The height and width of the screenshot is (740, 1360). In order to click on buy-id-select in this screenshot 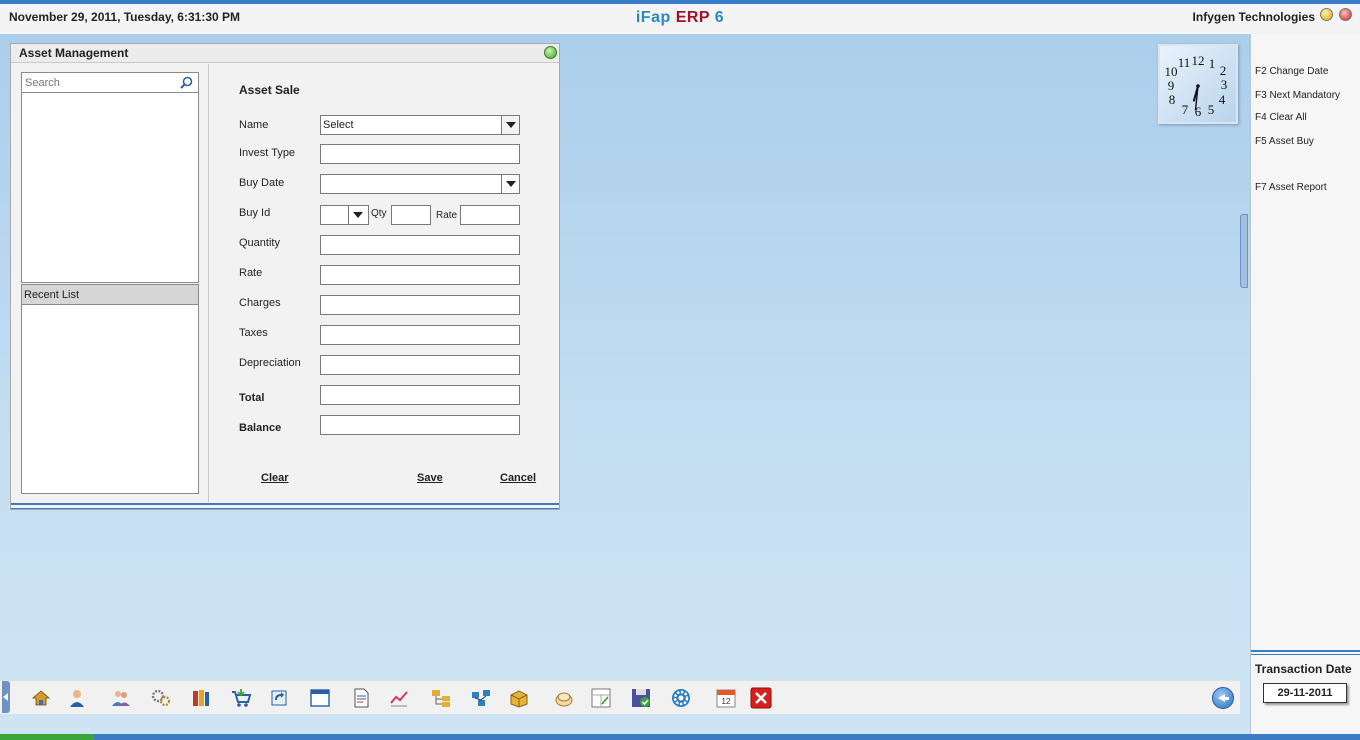, I will do `click(344, 215)`.